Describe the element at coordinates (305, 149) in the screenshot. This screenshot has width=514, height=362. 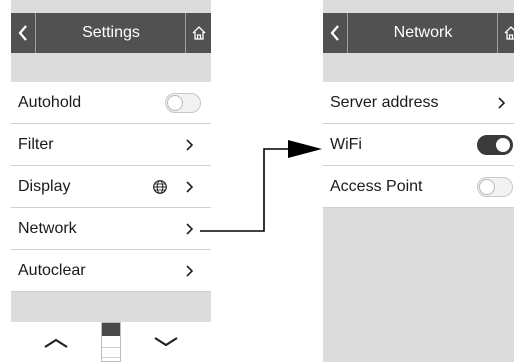
I see `arrow-head-icon` at that location.